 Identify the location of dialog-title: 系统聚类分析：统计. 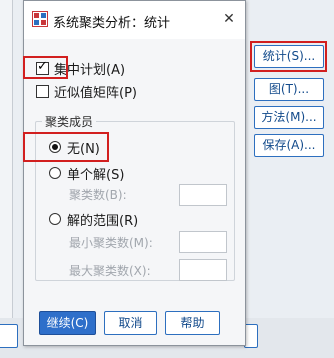
(112, 23).